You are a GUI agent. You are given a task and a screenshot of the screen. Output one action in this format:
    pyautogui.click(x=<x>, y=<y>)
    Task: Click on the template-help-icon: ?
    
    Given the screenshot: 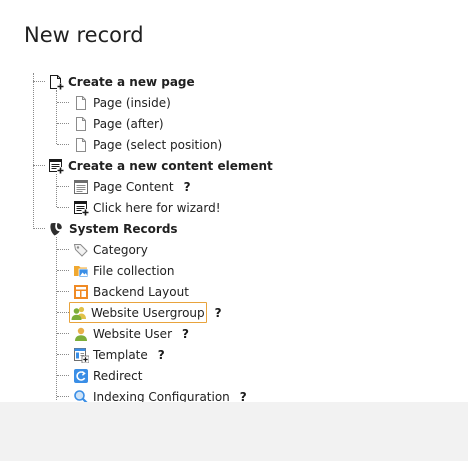 What is the action you would take?
    pyautogui.click(x=161, y=355)
    